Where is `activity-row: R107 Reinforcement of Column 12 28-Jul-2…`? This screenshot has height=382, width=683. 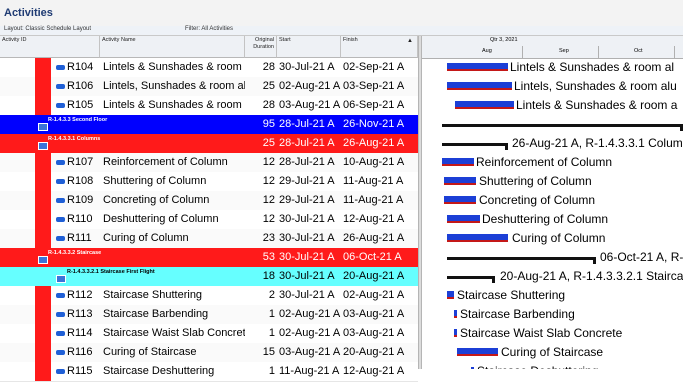 activity-row: R107 Reinforcement of Column 12 28-Jul-2… is located at coordinates (209, 163).